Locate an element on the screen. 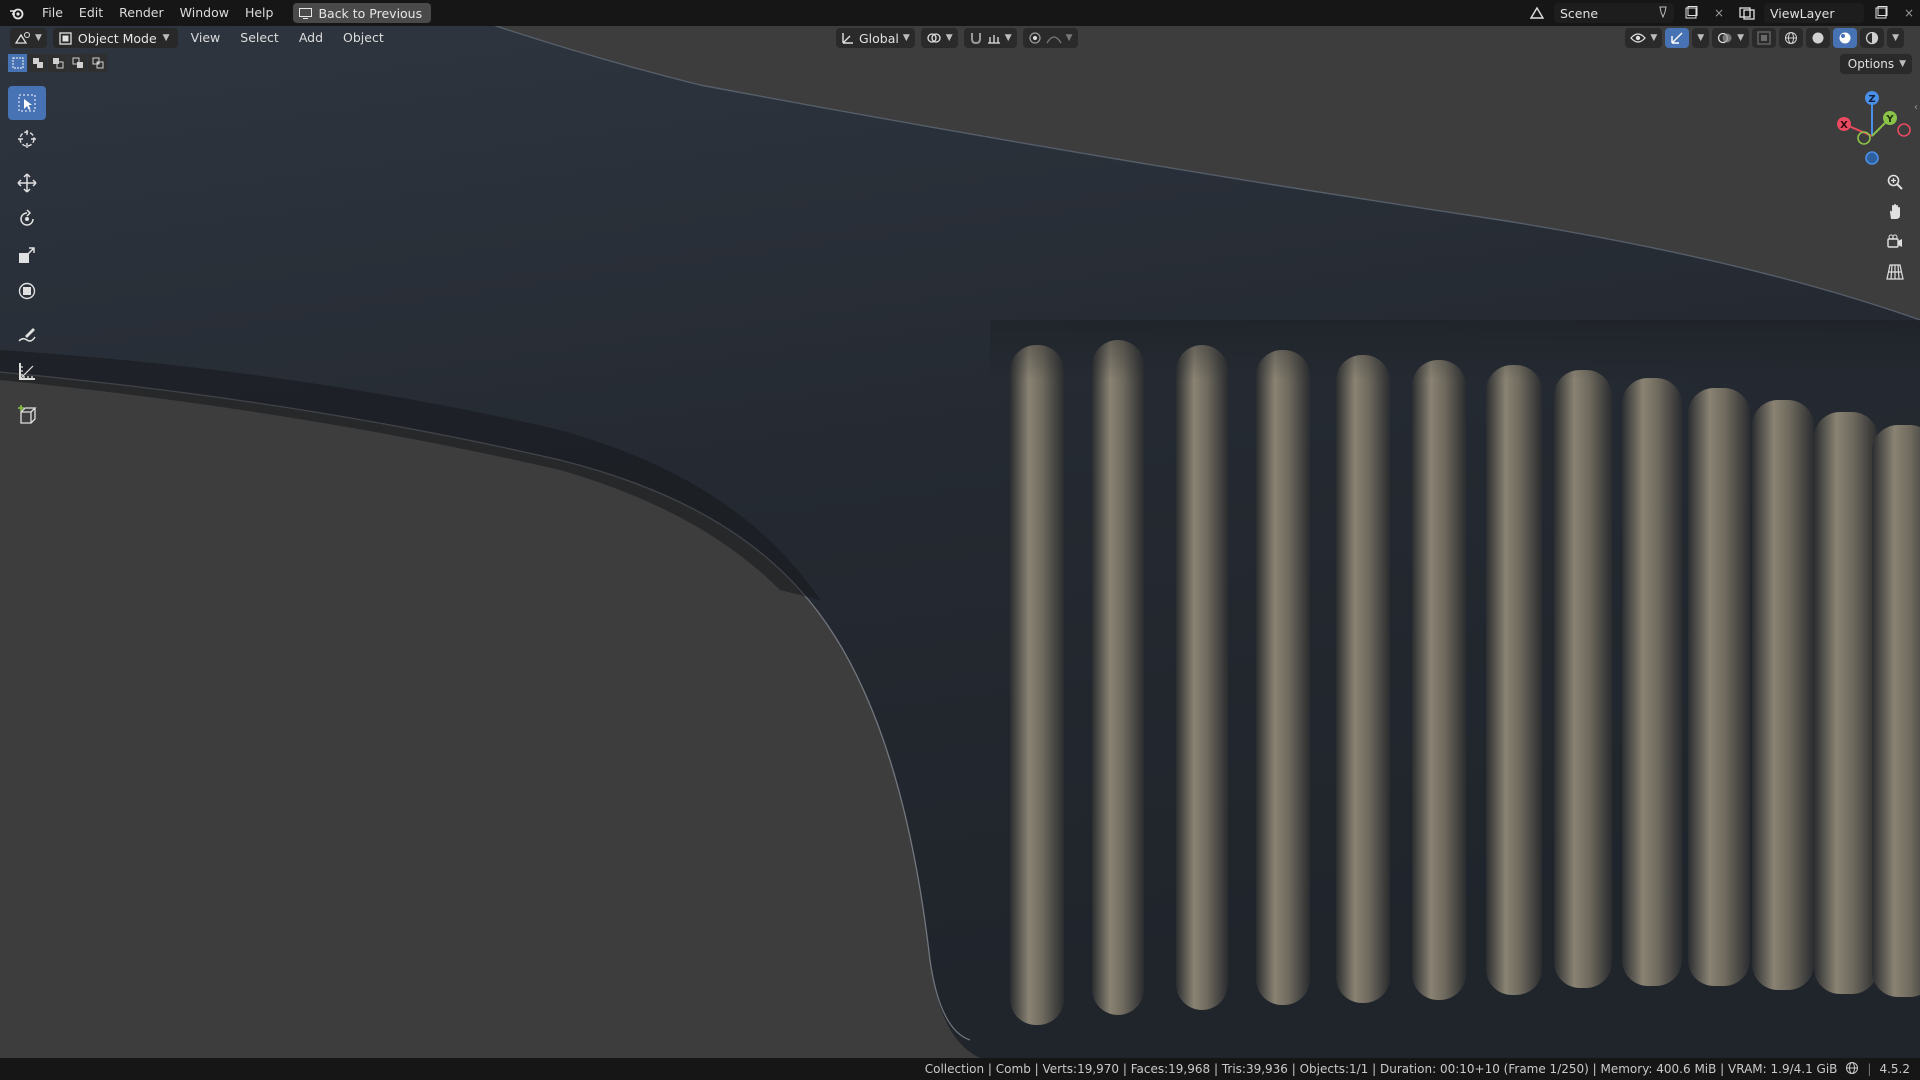  proportional-editing-icon is located at coordinates (1034, 38).